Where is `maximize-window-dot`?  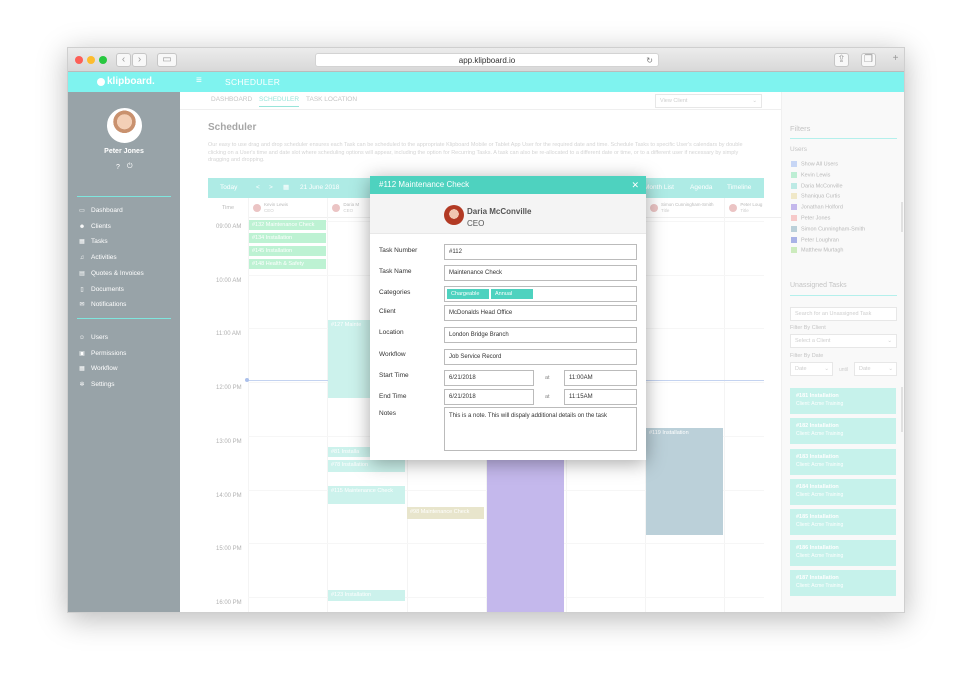 maximize-window-dot is located at coordinates (103, 60).